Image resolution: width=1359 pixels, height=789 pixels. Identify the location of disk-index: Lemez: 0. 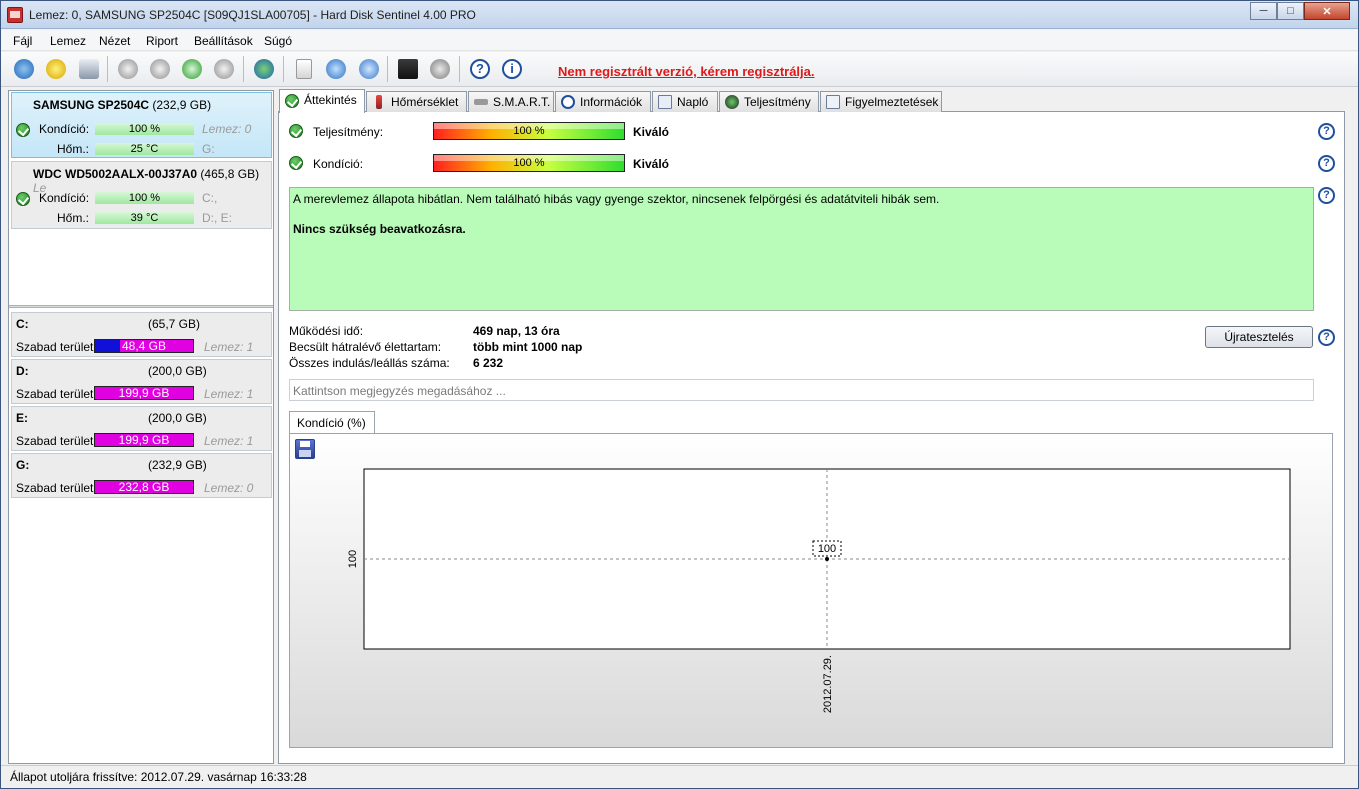
(227, 129).